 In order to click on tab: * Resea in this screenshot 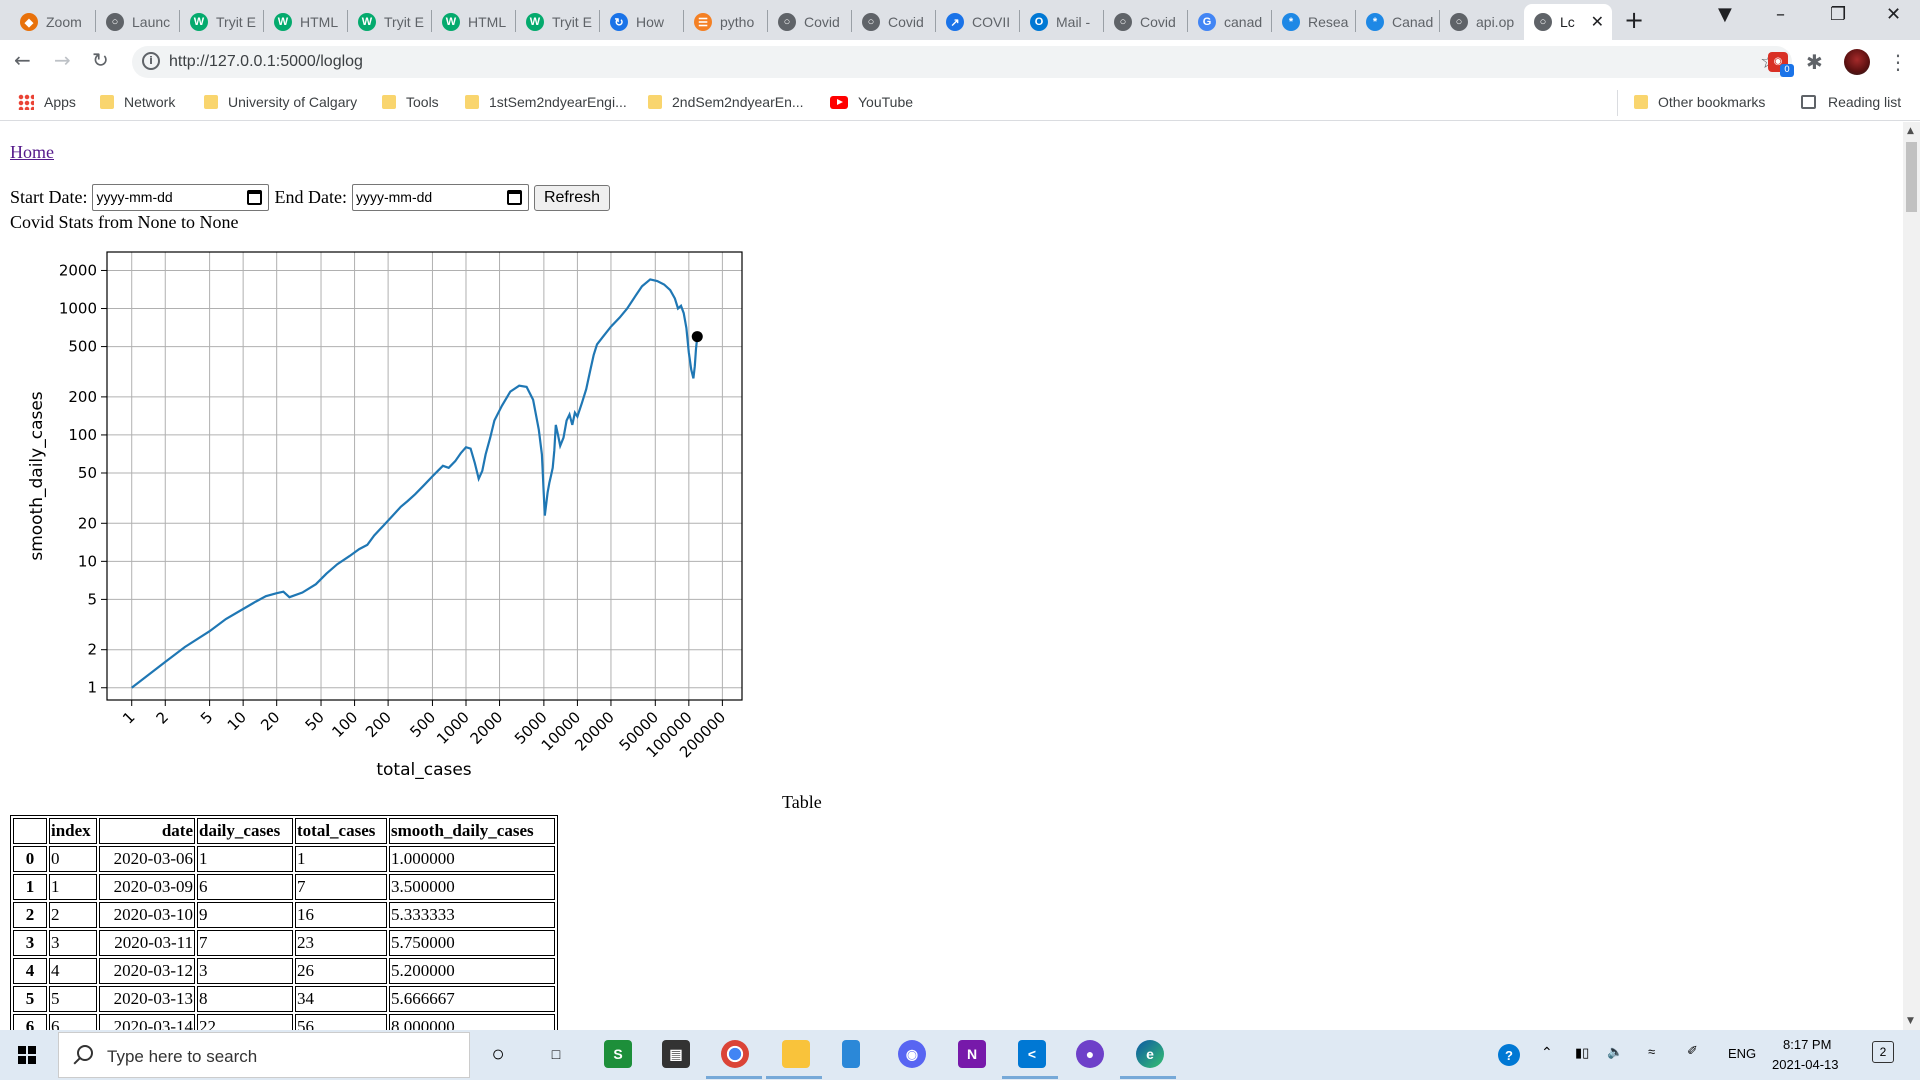, I will do `click(1314, 22)`.